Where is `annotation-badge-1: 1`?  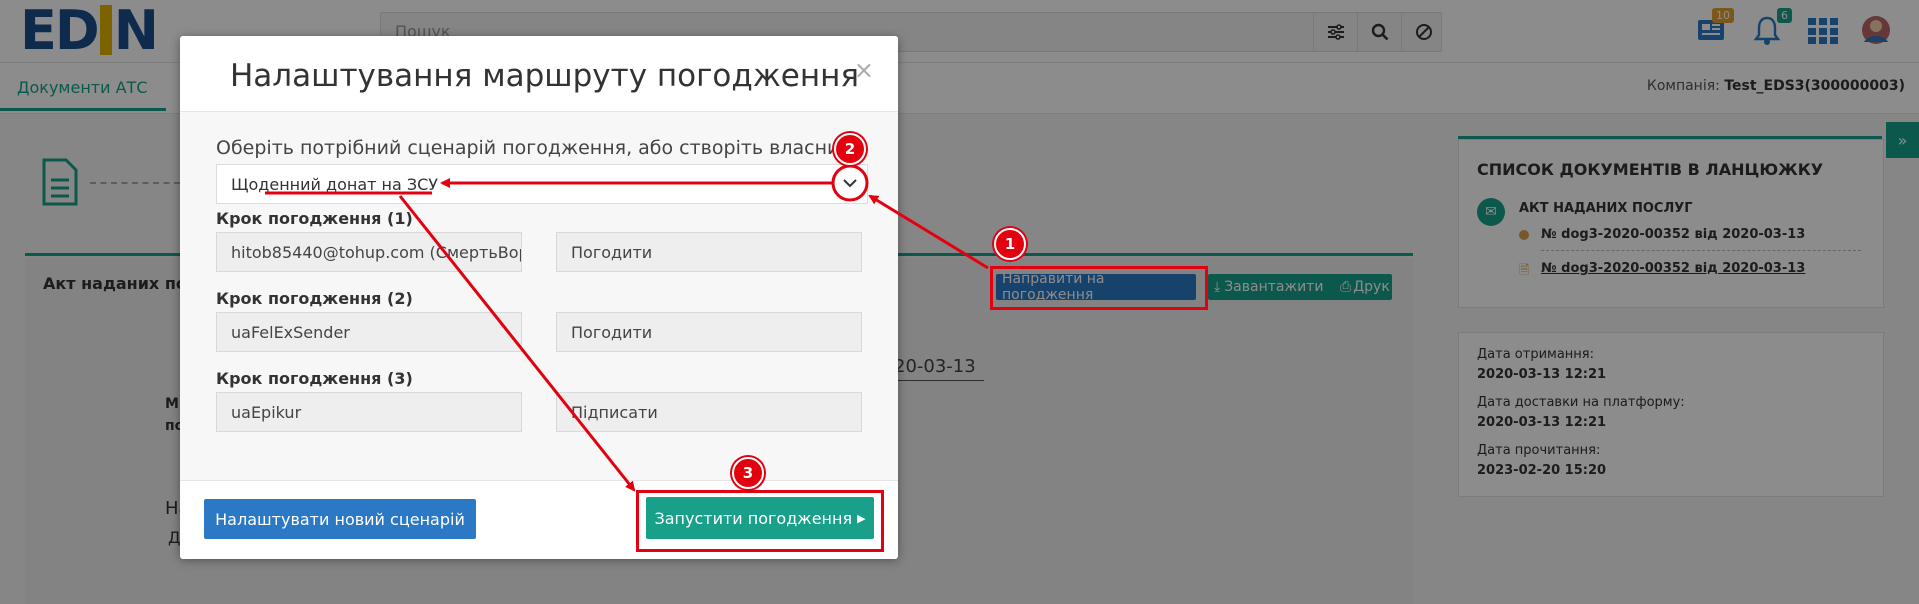 annotation-badge-1: 1 is located at coordinates (1010, 244).